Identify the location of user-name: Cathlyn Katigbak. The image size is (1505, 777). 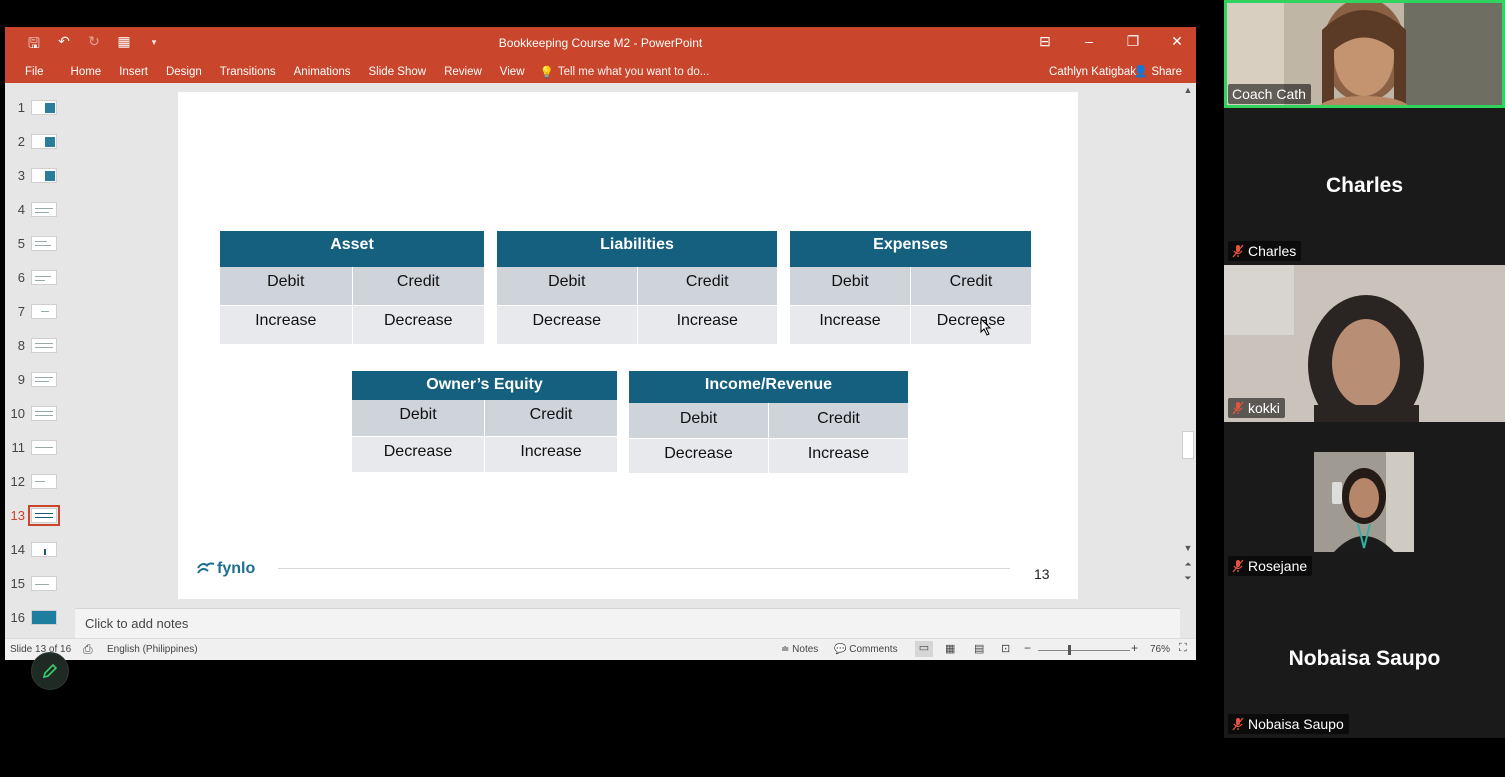
(1092, 72).